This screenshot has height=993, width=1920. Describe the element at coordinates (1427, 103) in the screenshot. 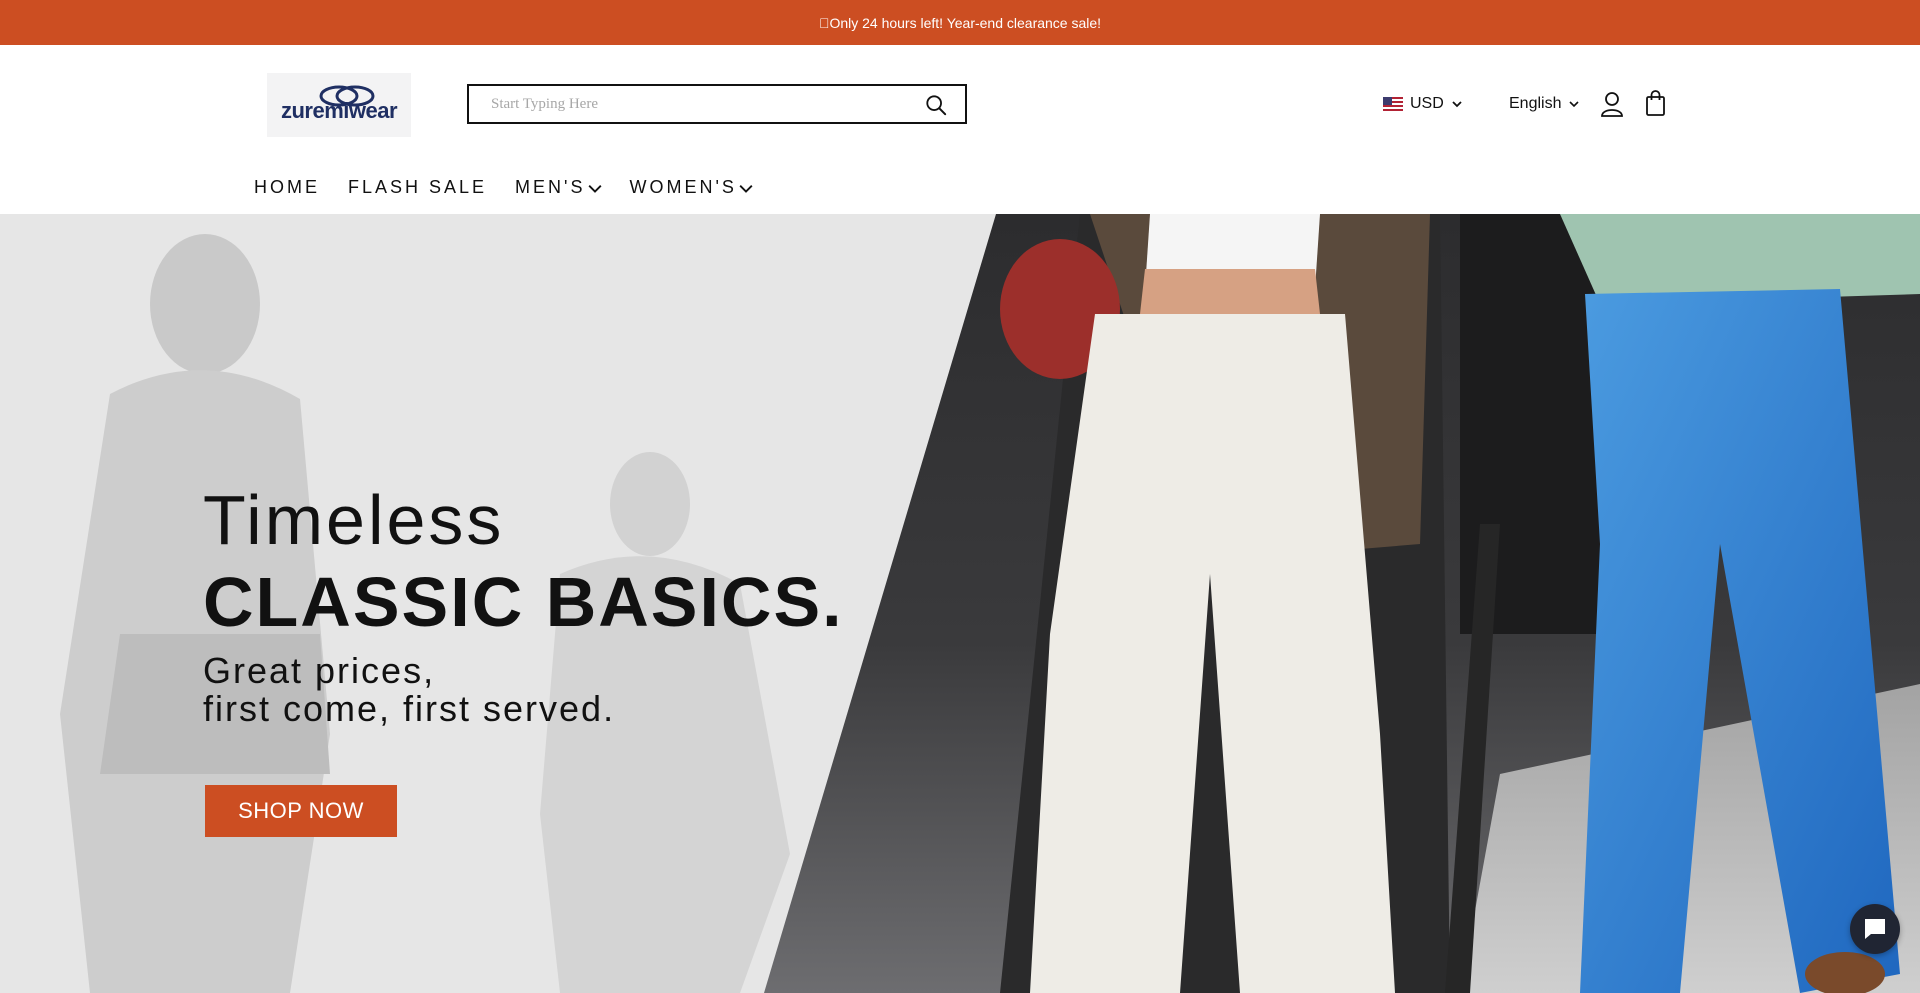

I see `currency-label: USD` at that location.